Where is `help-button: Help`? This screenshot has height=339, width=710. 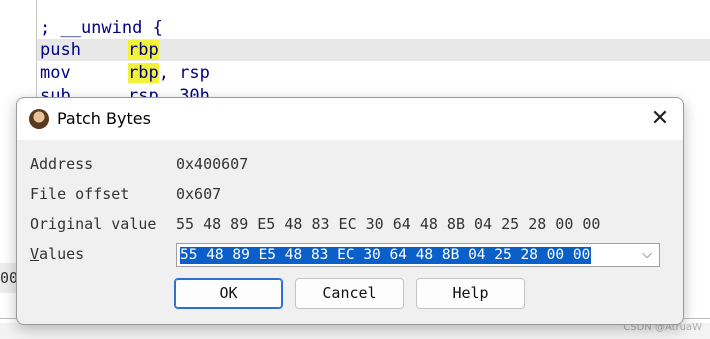 help-button: Help is located at coordinates (470, 293).